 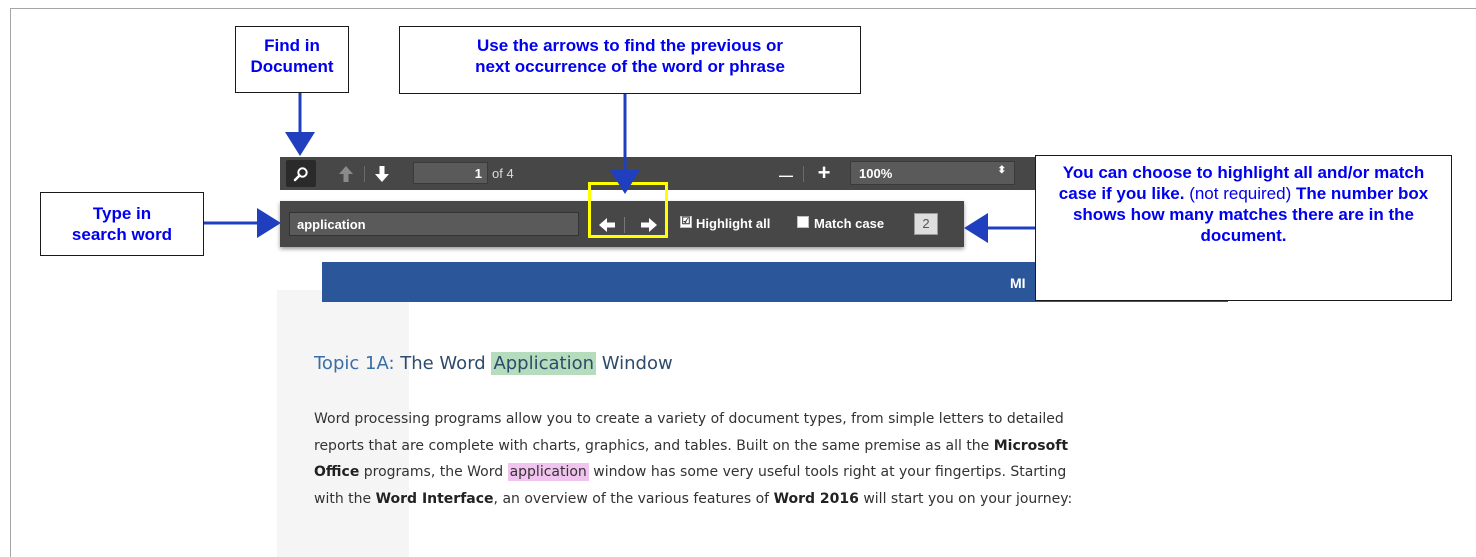 What do you see at coordinates (1001, 170) in the screenshot?
I see `select-caret-icon: ⬍` at bounding box center [1001, 170].